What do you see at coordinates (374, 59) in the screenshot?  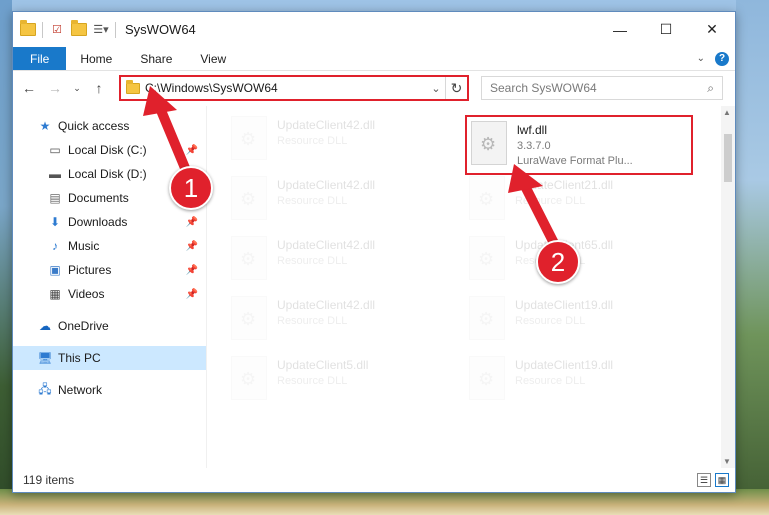 I see `ribbon-tabs: File Home Share View ⌄ ?` at bounding box center [374, 59].